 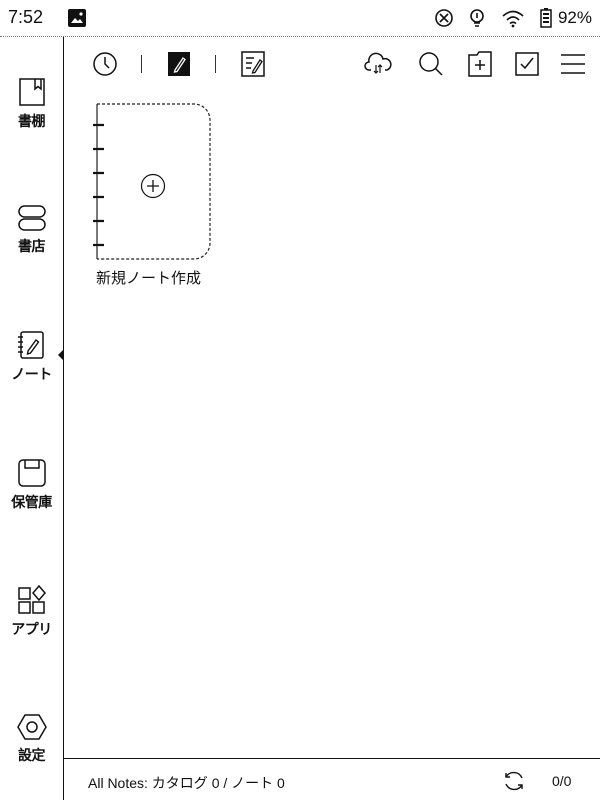 I want to click on new-note-notebook, so click(x=151, y=181).